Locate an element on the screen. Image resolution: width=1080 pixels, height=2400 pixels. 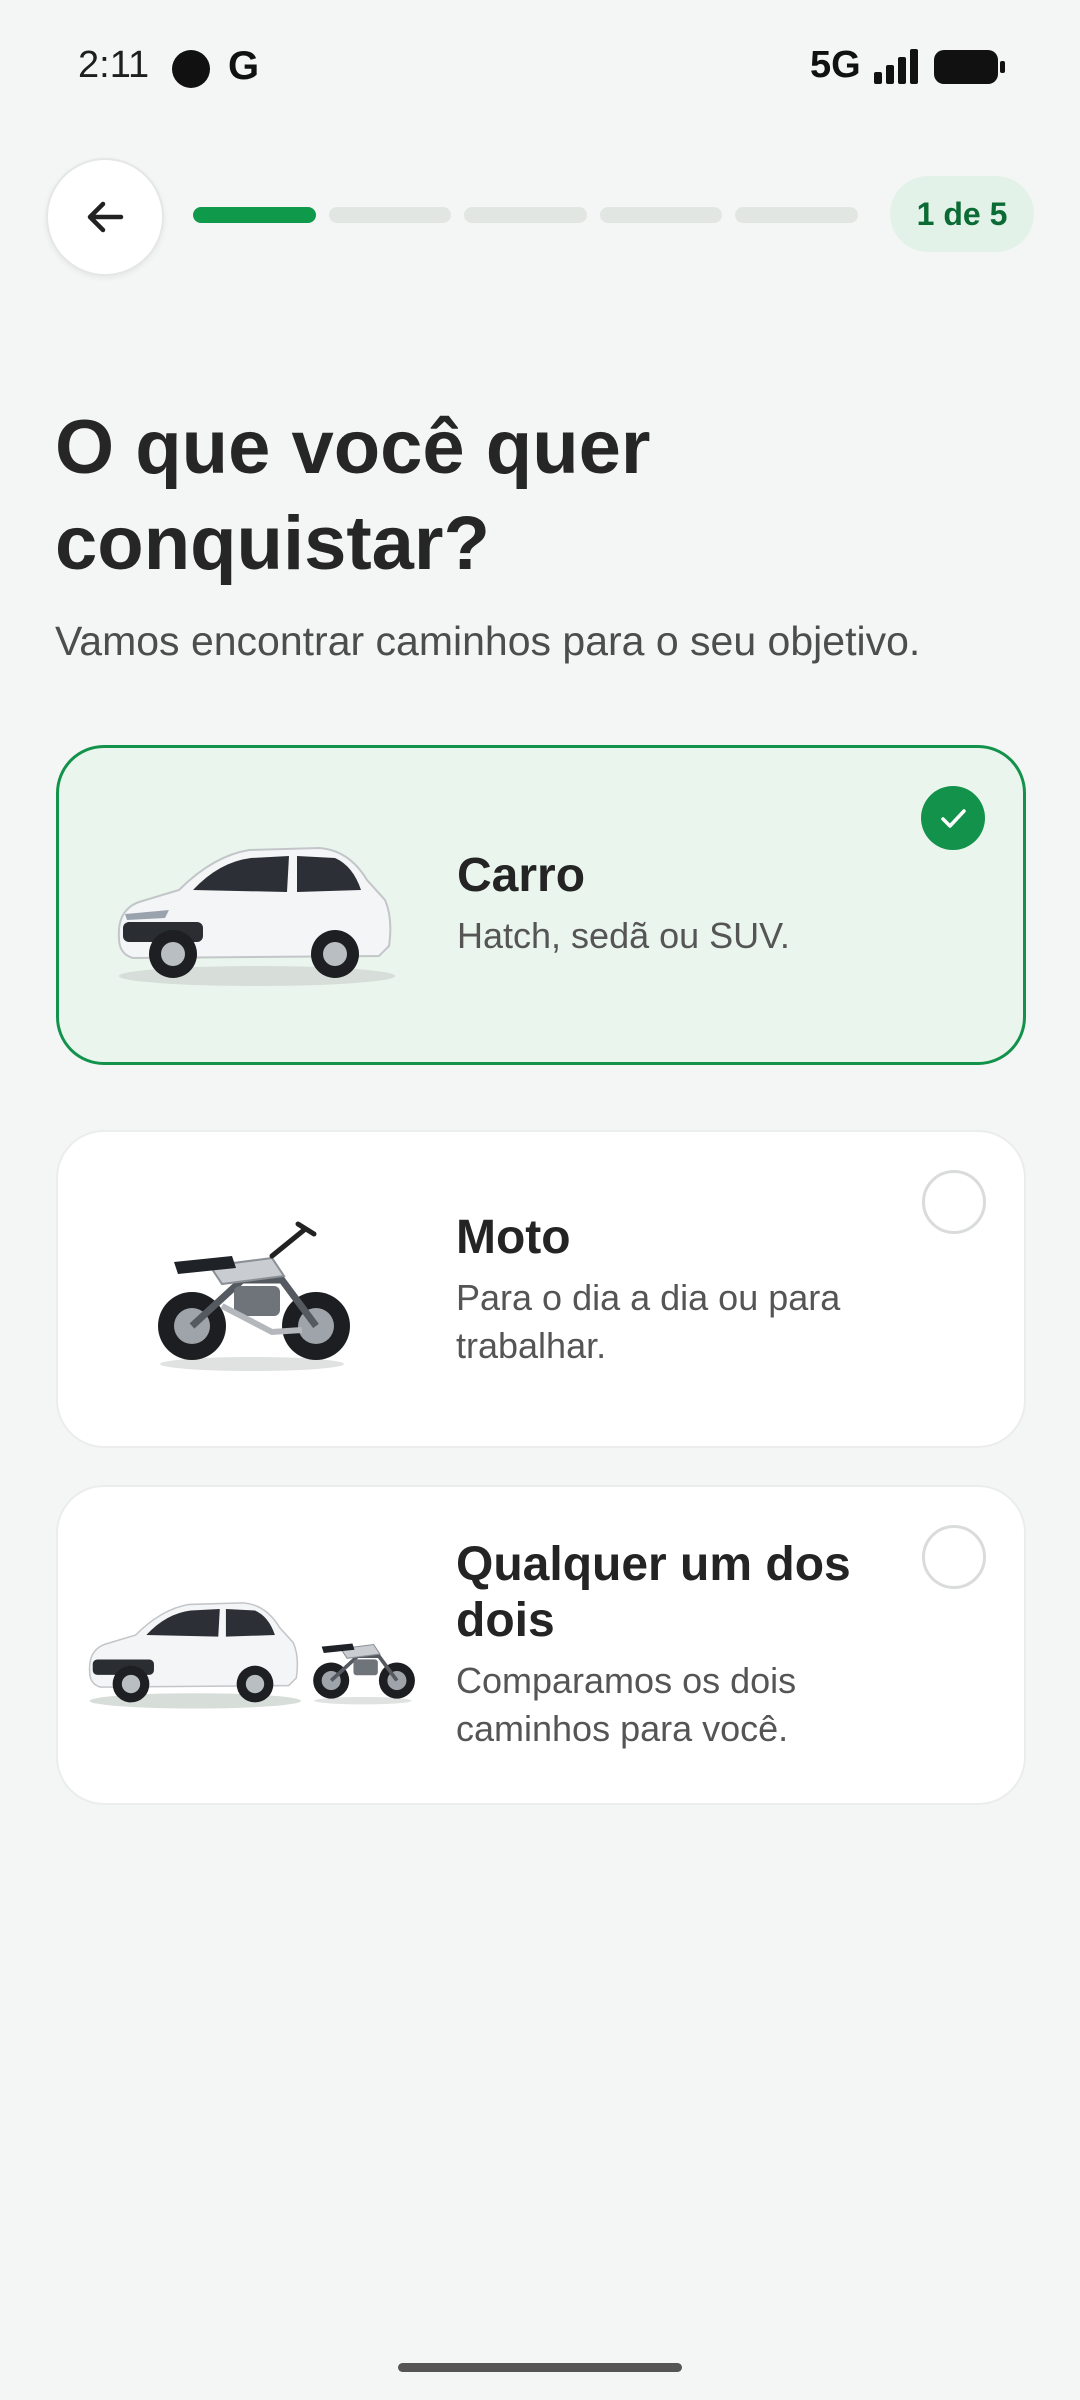
option-text: Moto Para o dia a dia ou para trabalhar. is located at coordinates (686, 1290).